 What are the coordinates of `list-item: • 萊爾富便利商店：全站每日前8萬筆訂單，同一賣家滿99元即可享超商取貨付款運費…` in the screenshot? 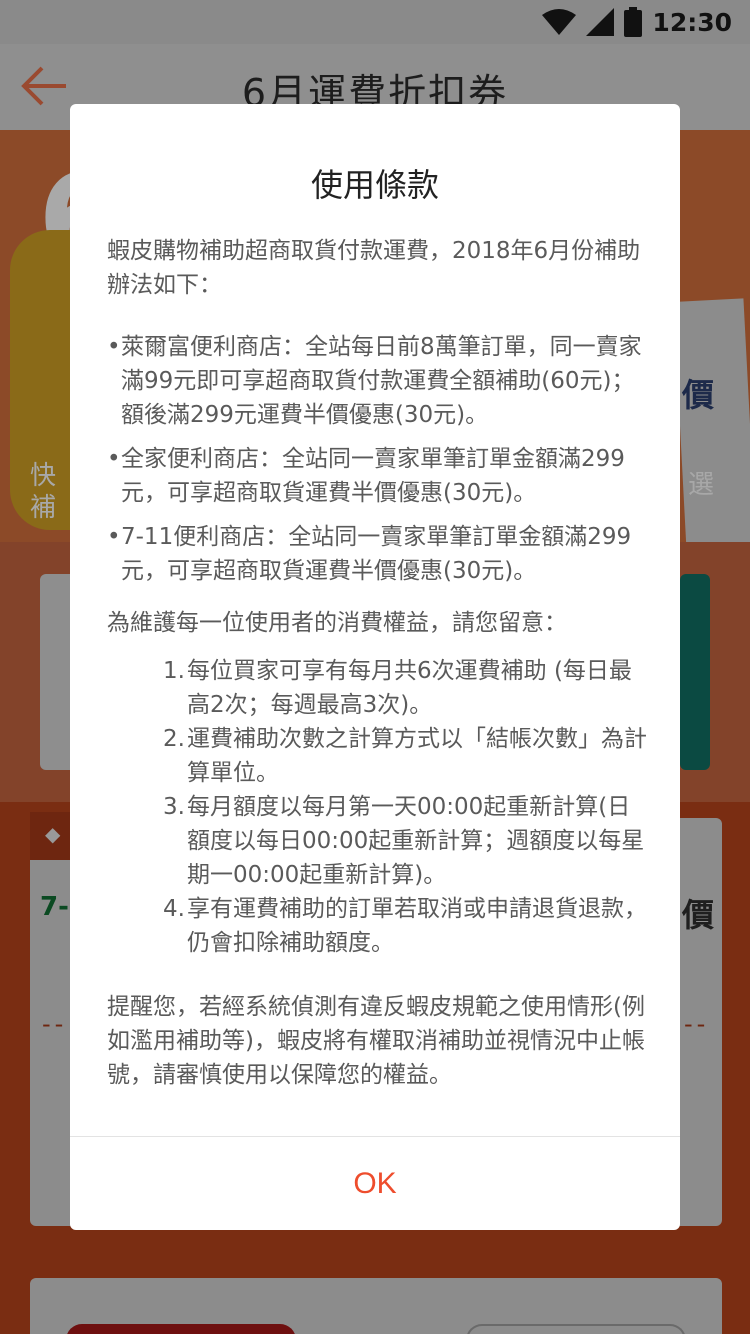 It's located at (377, 381).